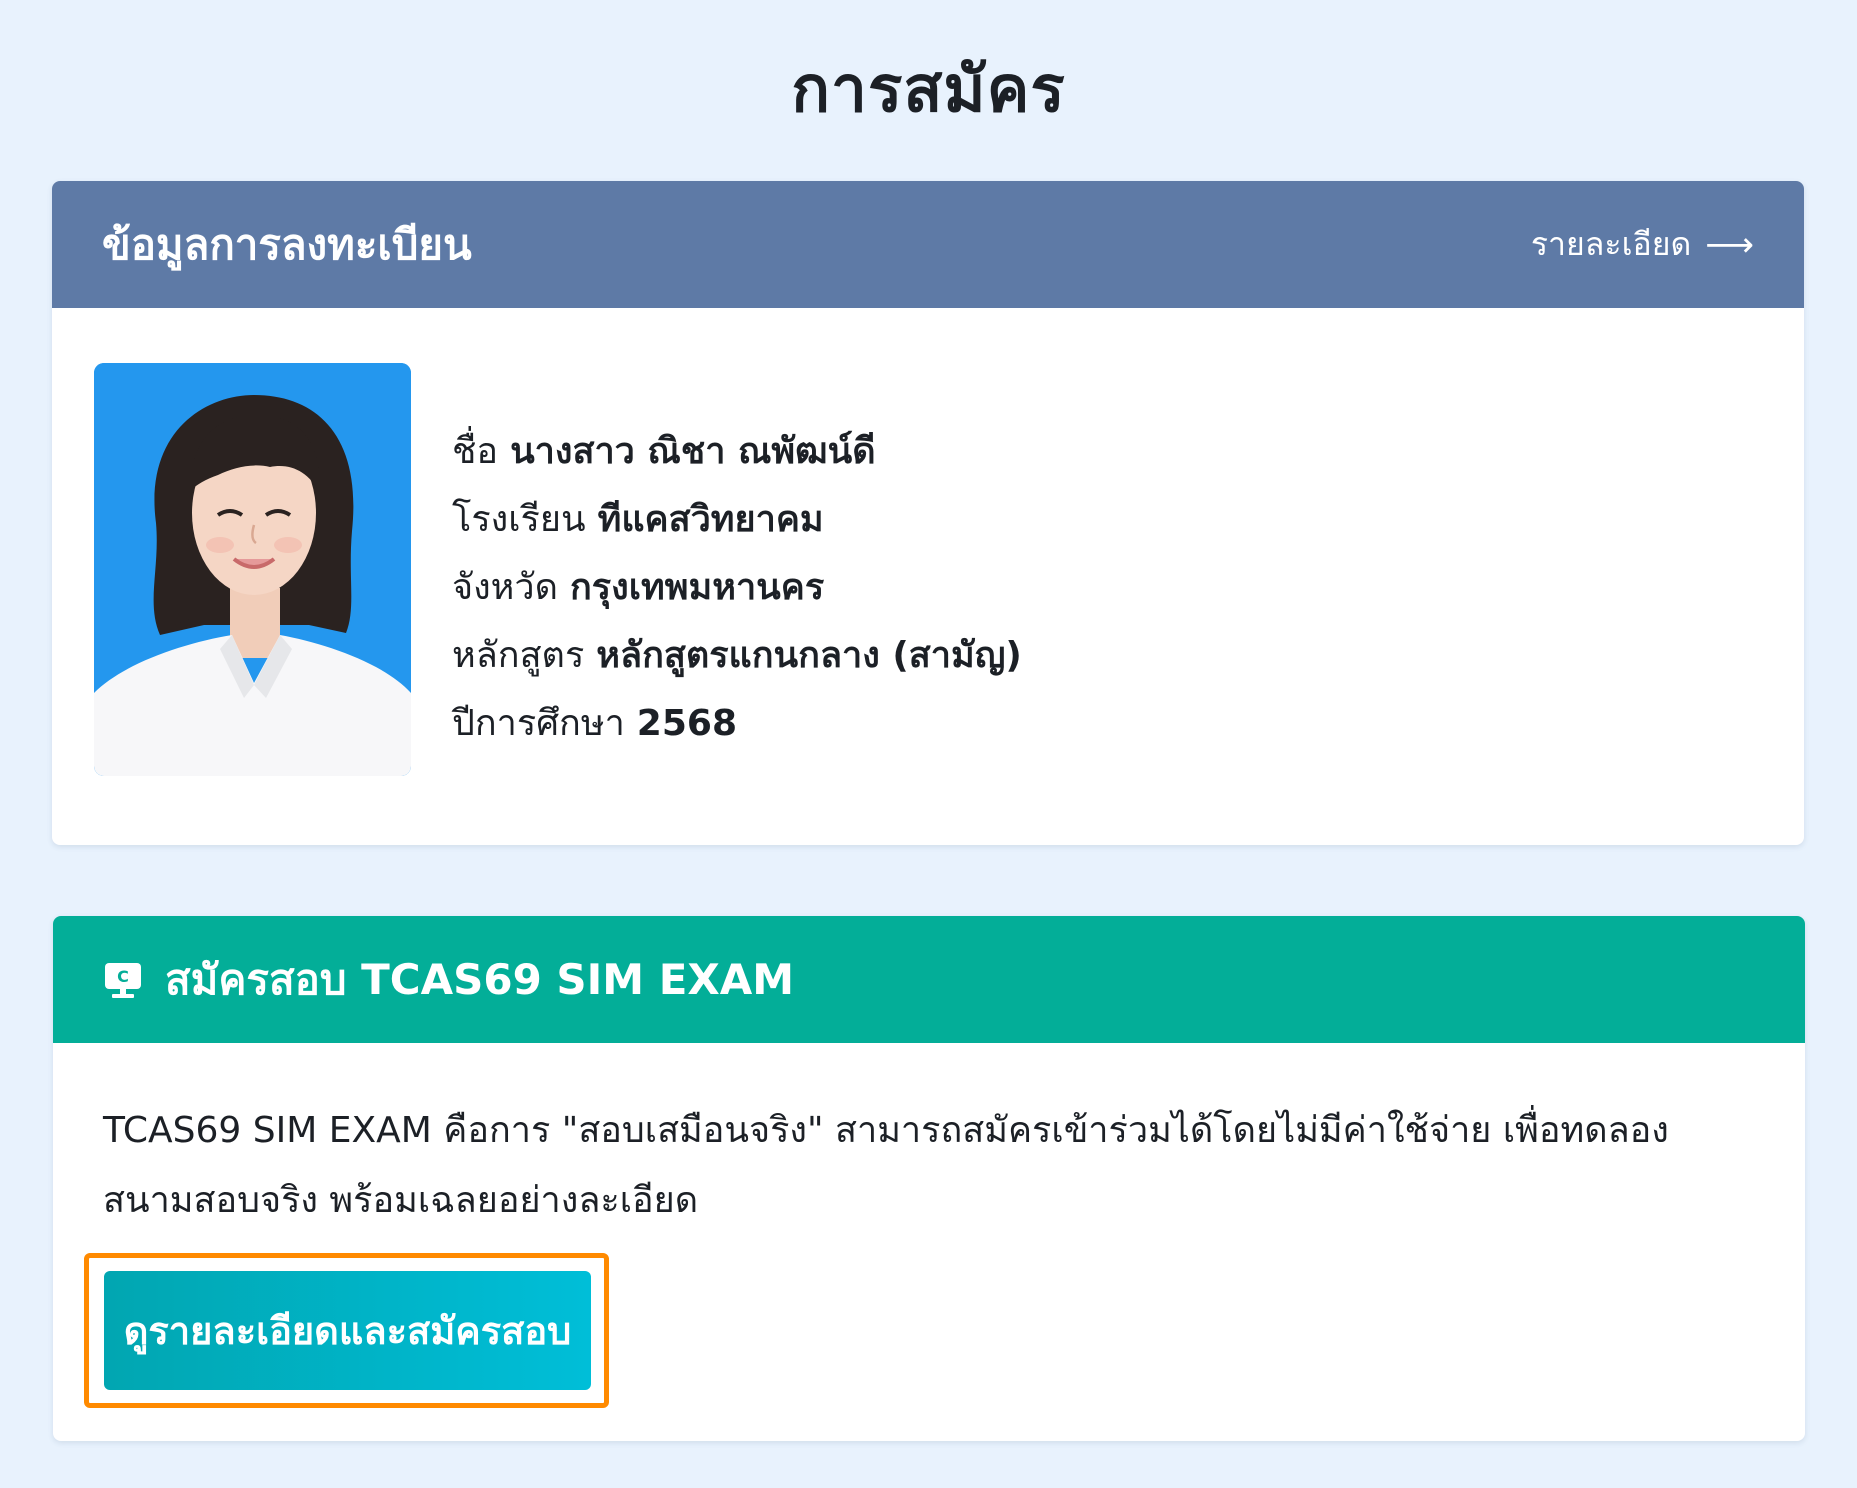  I want to click on info-label: จังหวัด, so click(505, 587).